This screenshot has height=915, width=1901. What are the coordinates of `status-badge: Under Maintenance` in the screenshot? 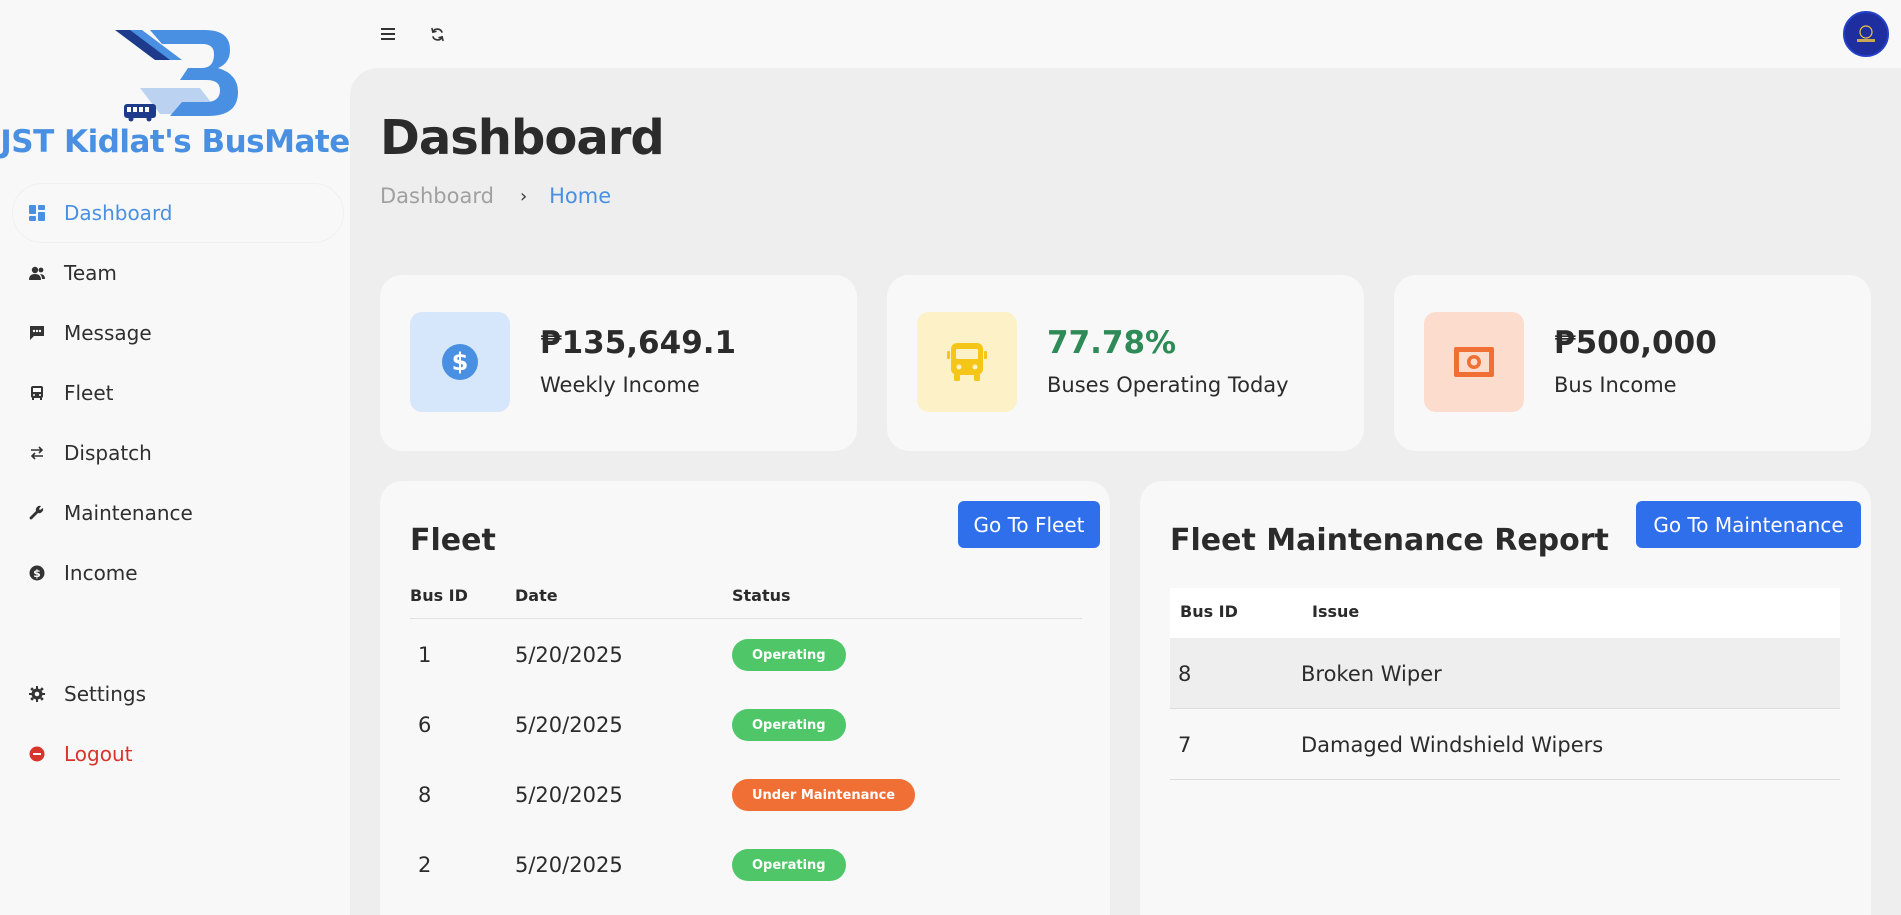 It's located at (824, 795).